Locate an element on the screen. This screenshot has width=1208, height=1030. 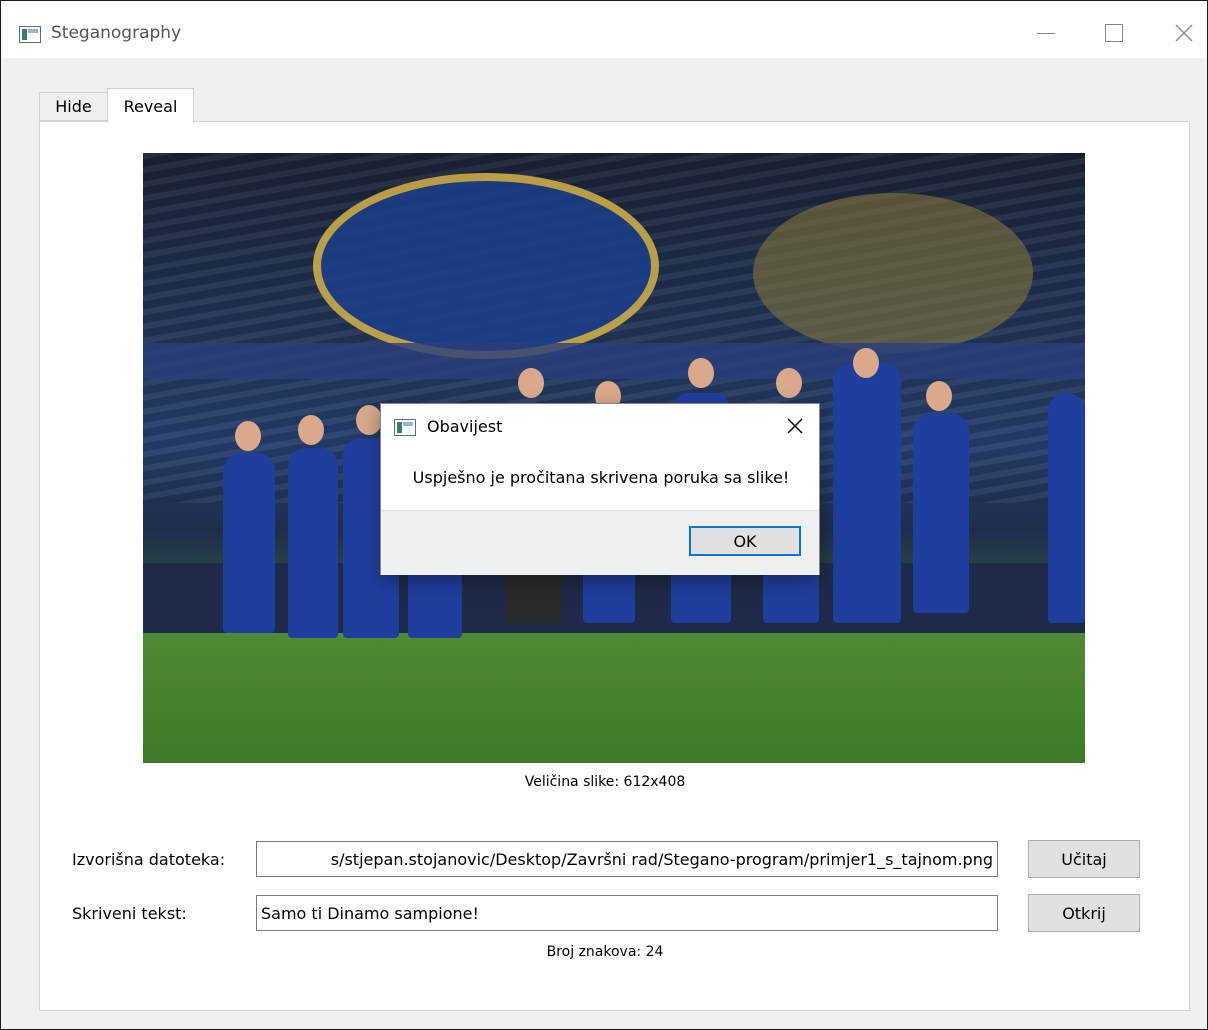
char-count-label: Broj znakova: 24 is located at coordinates (605, 952).